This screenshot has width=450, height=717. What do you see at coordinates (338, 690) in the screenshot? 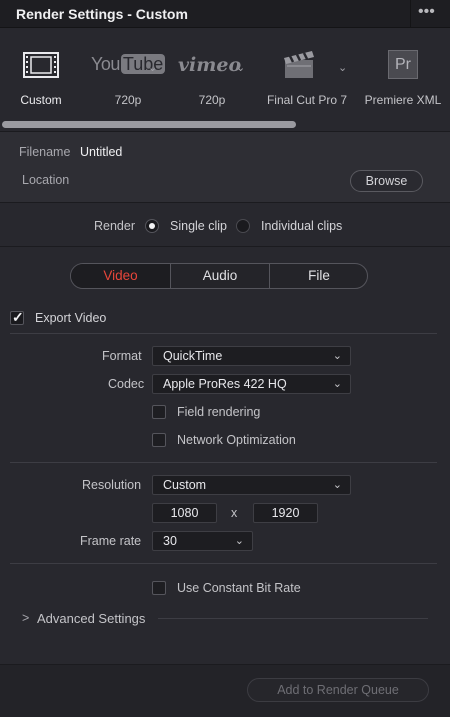
I see `add-to-render-queue-button: Add to Render Queue` at bounding box center [338, 690].